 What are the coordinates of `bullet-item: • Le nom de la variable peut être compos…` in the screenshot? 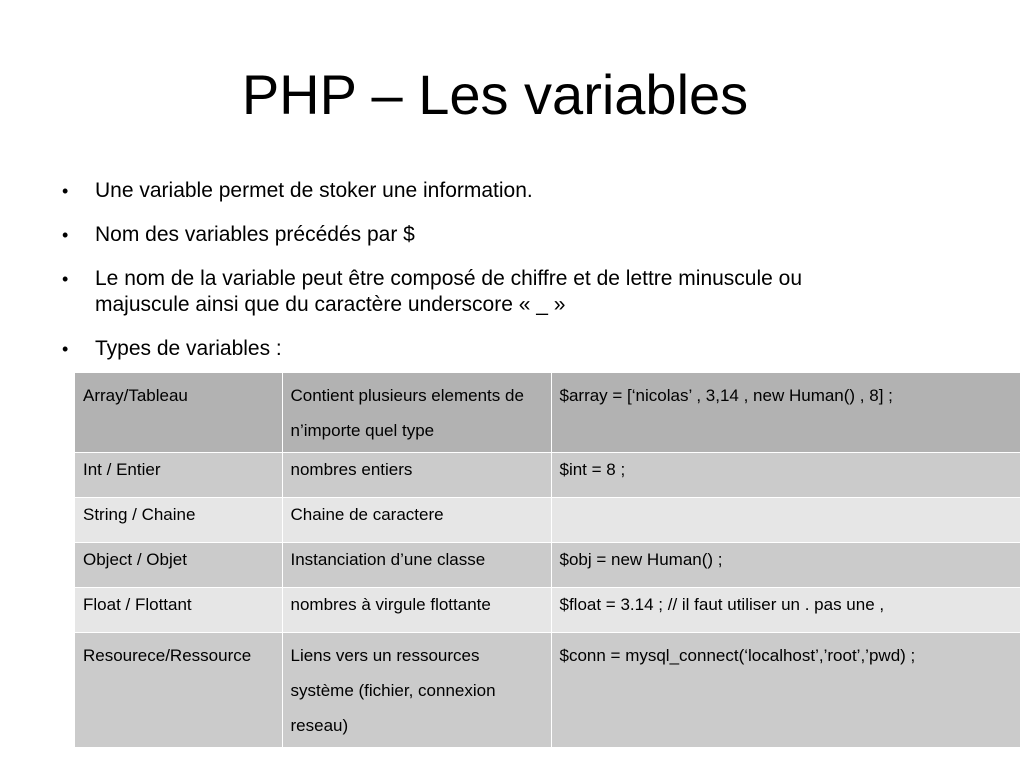 It's located at (510, 292).